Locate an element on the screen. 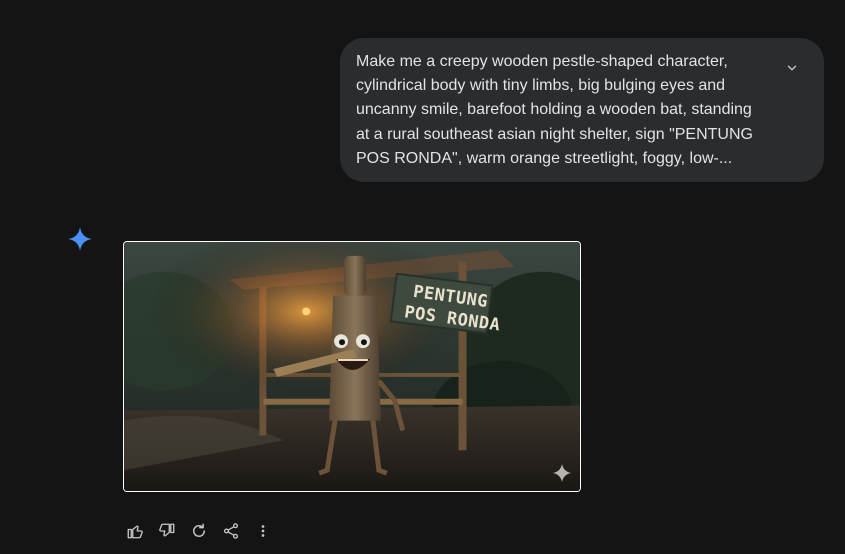 This screenshot has width=845, height=554. chevron-down-icon is located at coordinates (792, 68).